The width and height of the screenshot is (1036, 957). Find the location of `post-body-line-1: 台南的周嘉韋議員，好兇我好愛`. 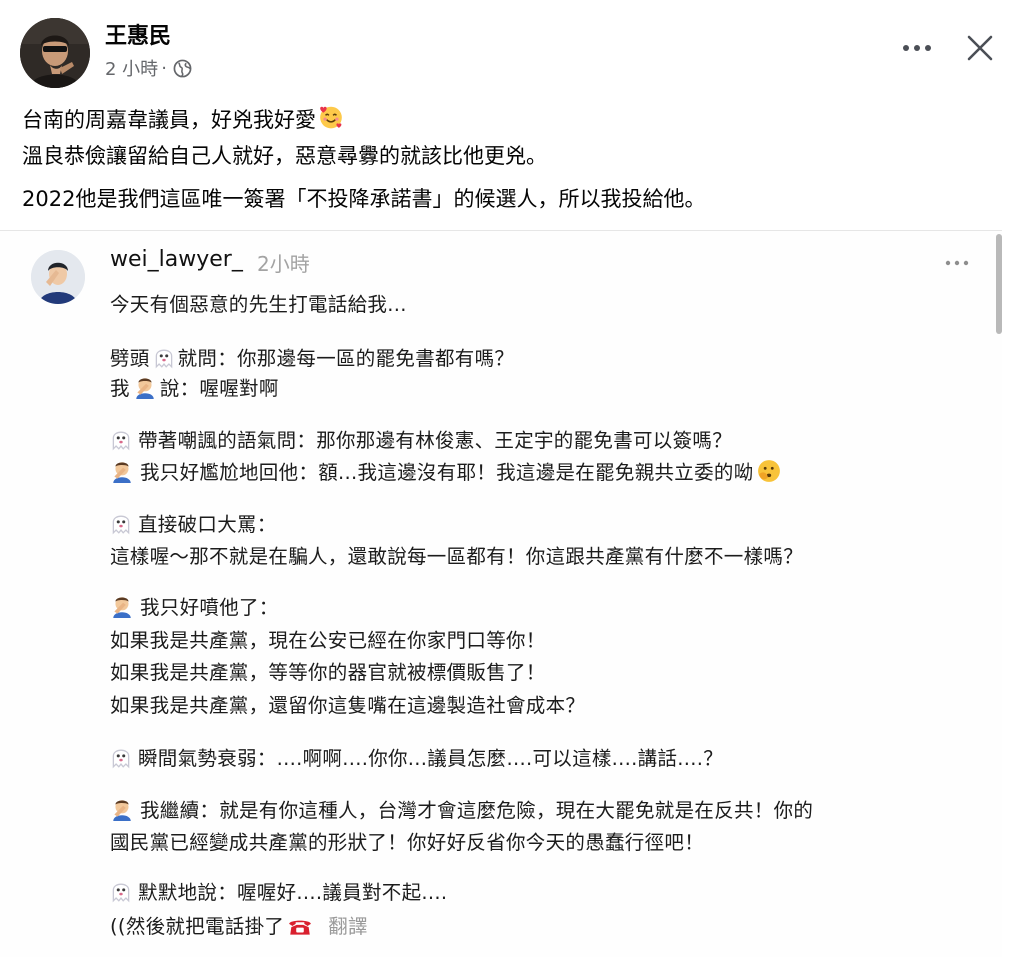

post-body-line-1: 台南的周嘉韋議員，好兇我好愛 is located at coordinates (183, 119).